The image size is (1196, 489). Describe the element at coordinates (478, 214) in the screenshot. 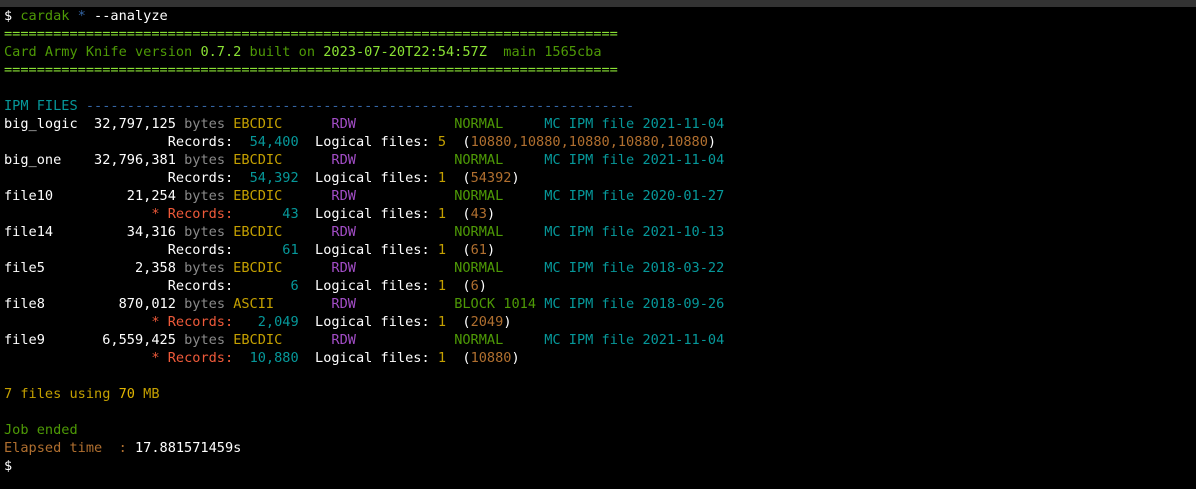

I see `logical-detail-values: 43` at that location.